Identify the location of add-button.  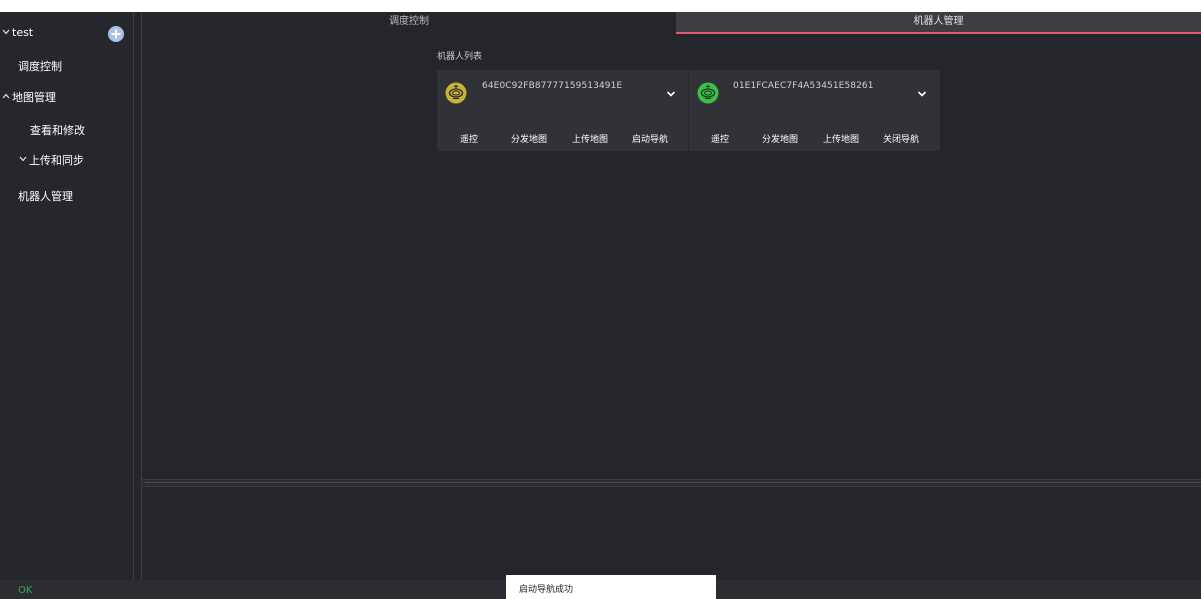
(116, 34).